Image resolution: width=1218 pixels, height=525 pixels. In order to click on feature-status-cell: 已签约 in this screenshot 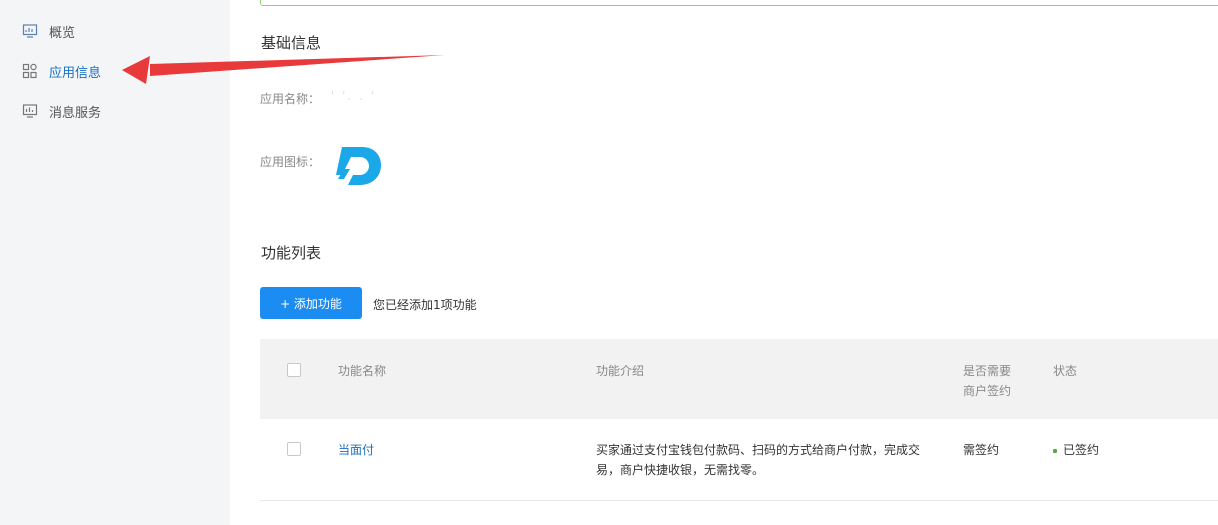, I will do `click(1076, 450)`.